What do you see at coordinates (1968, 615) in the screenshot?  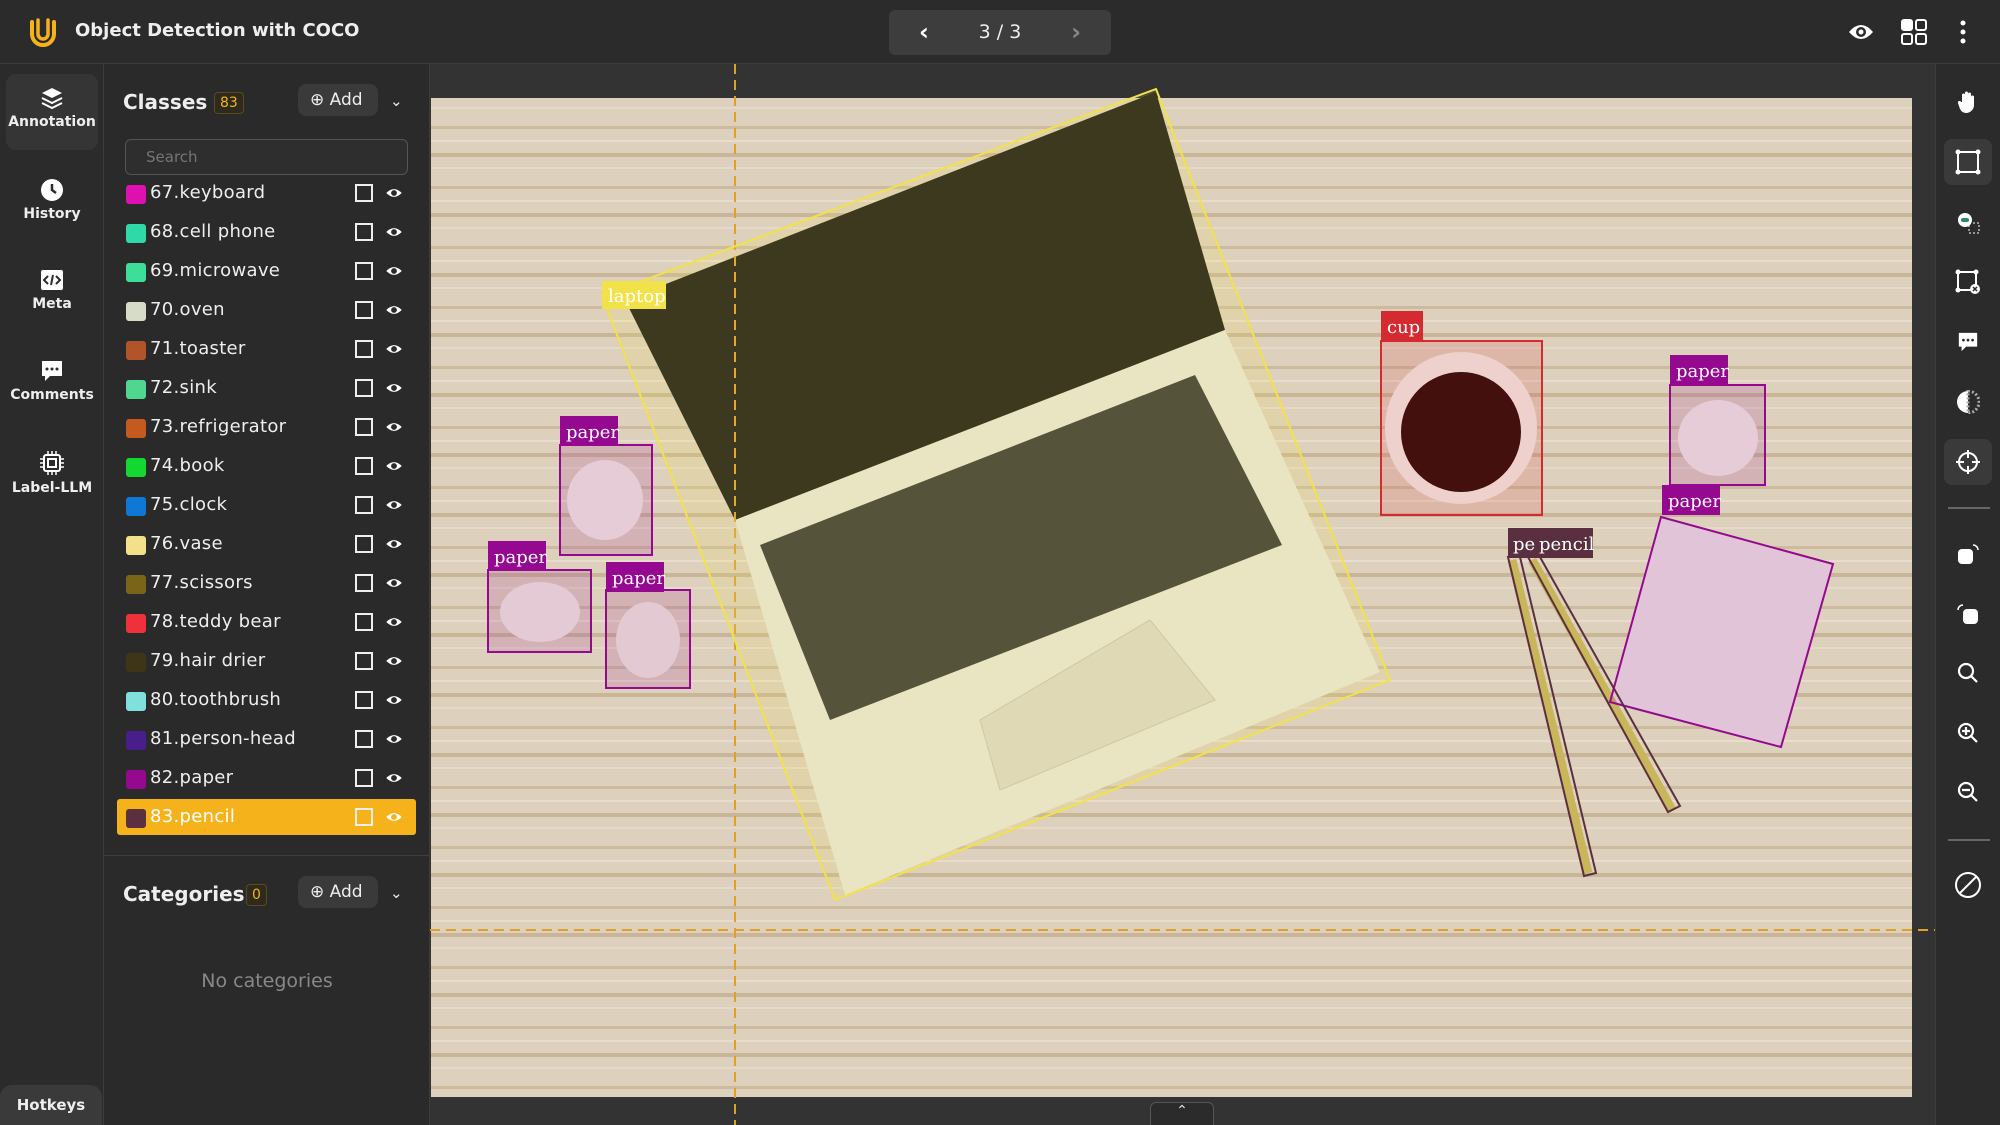 I see `rotate-left-icon` at bounding box center [1968, 615].